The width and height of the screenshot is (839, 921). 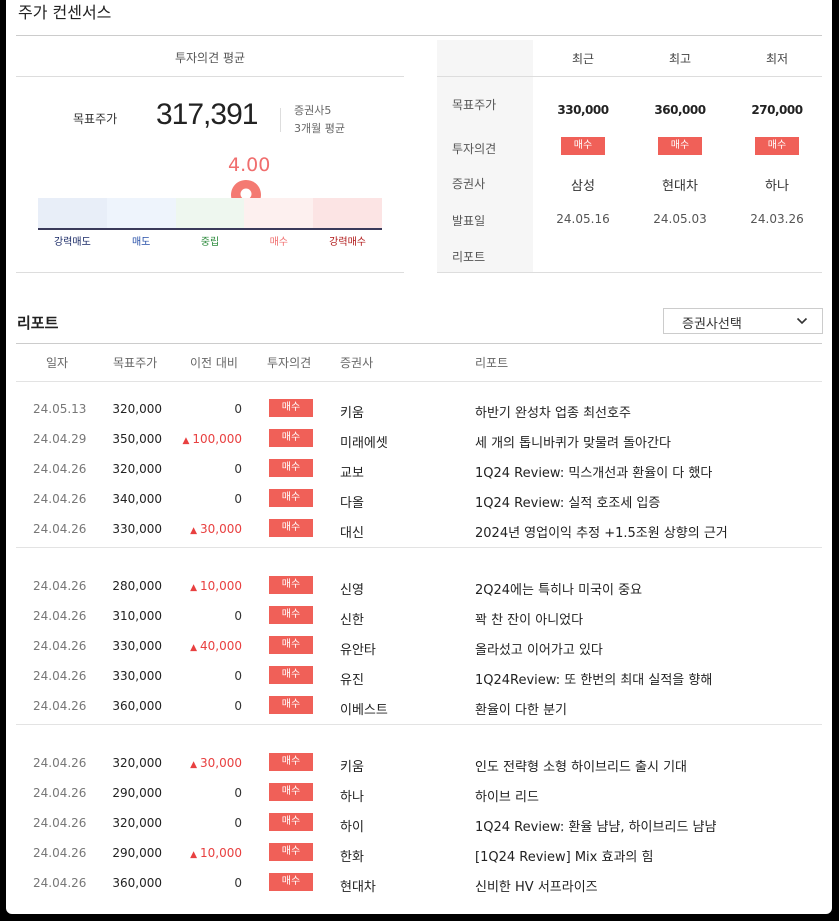 What do you see at coordinates (567, 501) in the screenshot?
I see `row-report-link: 1Q24 Review: 실적 호조세 입증` at bounding box center [567, 501].